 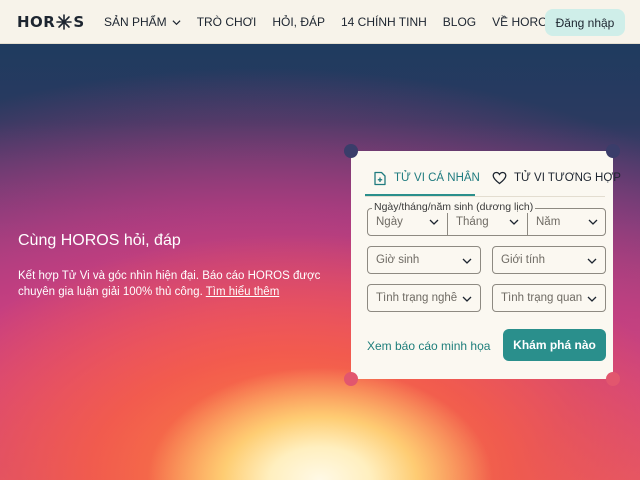 What do you see at coordinates (417, 298) in the screenshot?
I see `occupation-value: Tình trạng nghề nghiệp` at bounding box center [417, 298].